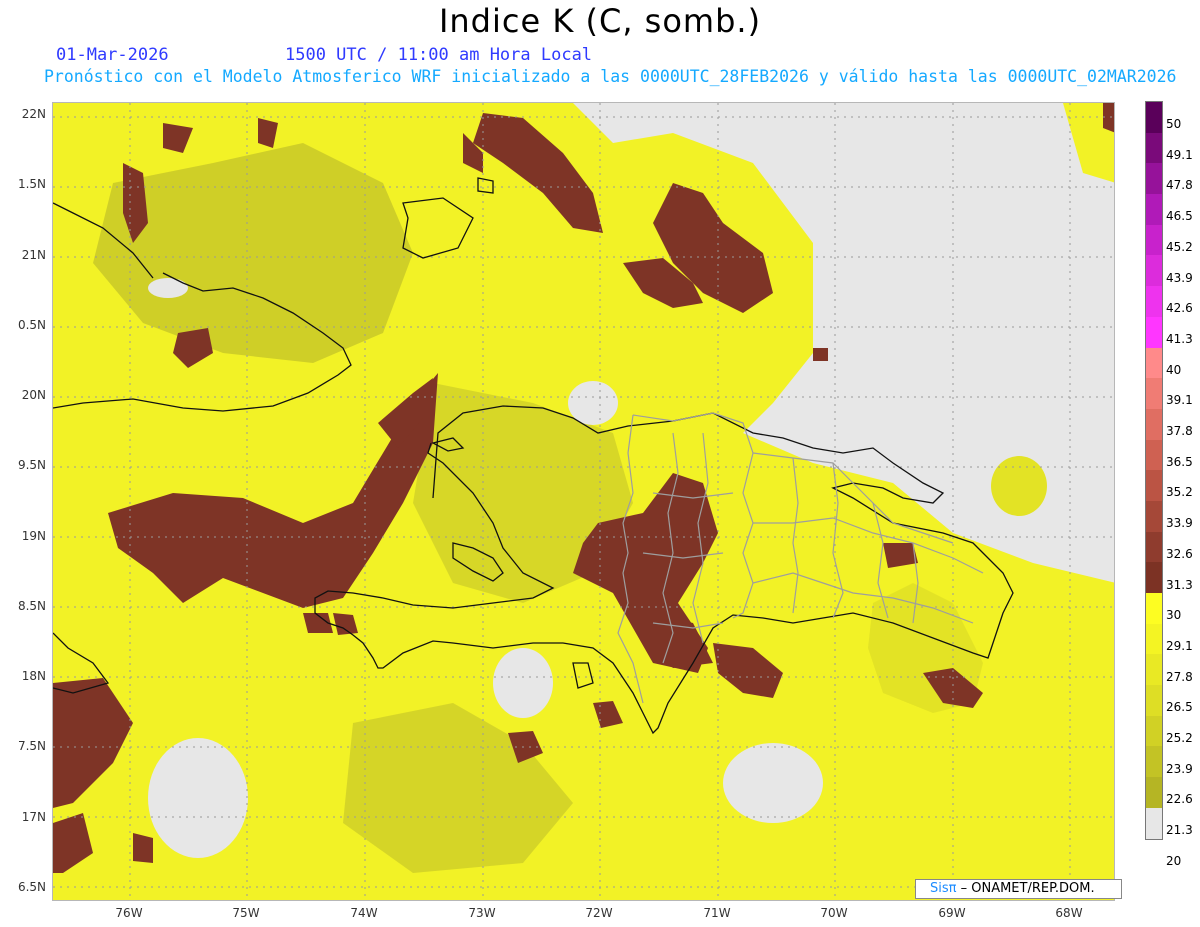 The image size is (1200, 927). I want to click on lon-label: 70W, so click(834, 913).